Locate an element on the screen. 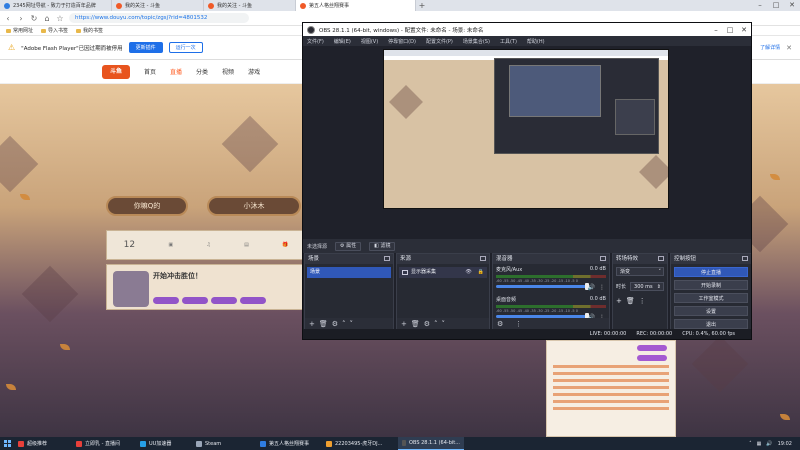 The height and width of the screenshot is (450, 800). studio-mode-button: 工作室模式 is located at coordinates (711, 298).